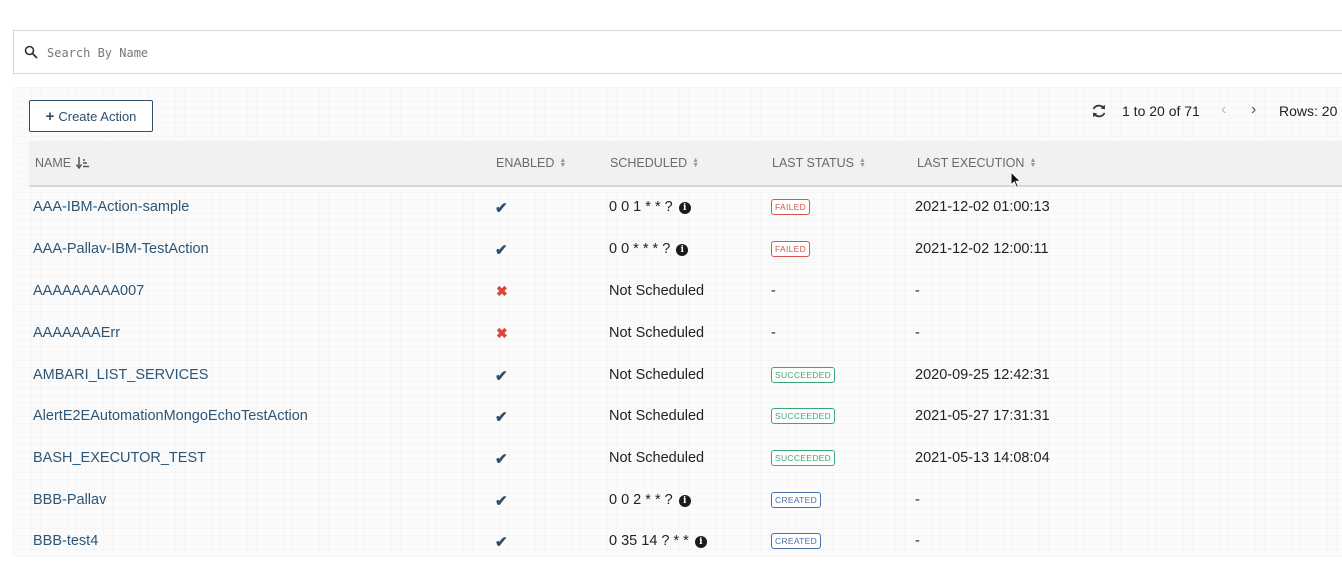 Image resolution: width=1342 pixels, height=563 pixels. Describe the element at coordinates (971, 163) in the screenshot. I see `column-header-last-execution-label: LAST EXECUTION` at that location.